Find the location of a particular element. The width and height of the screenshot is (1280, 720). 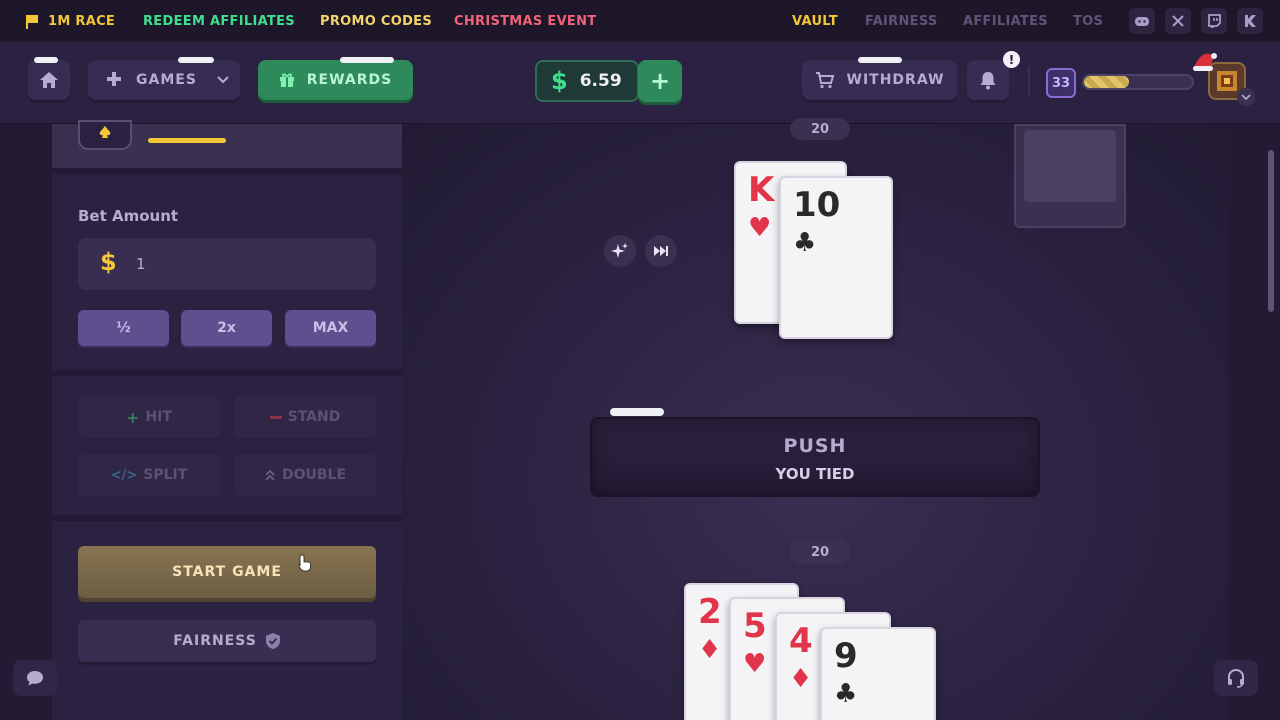

twitch-icon is located at coordinates (1214, 21).